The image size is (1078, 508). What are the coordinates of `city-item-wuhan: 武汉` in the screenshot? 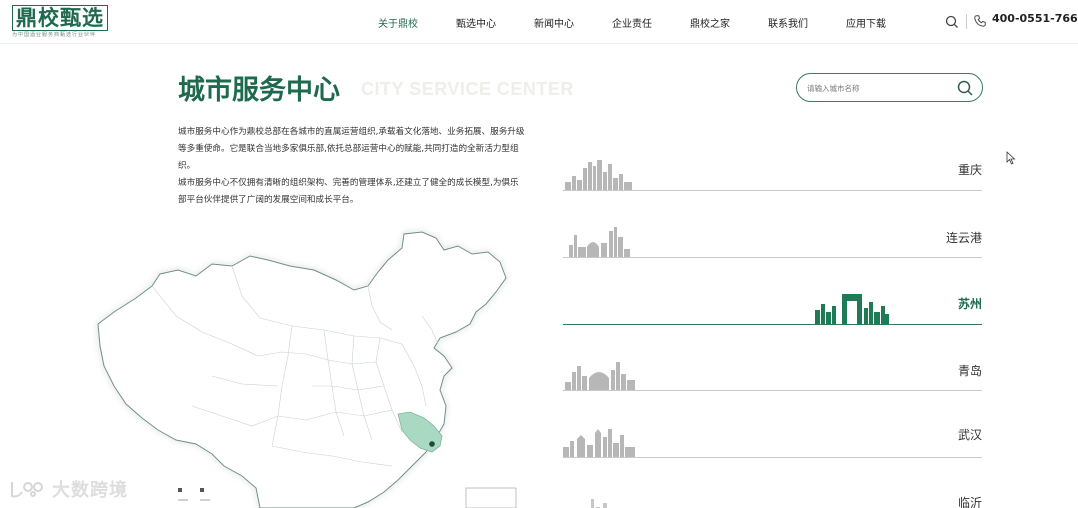 It's located at (772, 425).